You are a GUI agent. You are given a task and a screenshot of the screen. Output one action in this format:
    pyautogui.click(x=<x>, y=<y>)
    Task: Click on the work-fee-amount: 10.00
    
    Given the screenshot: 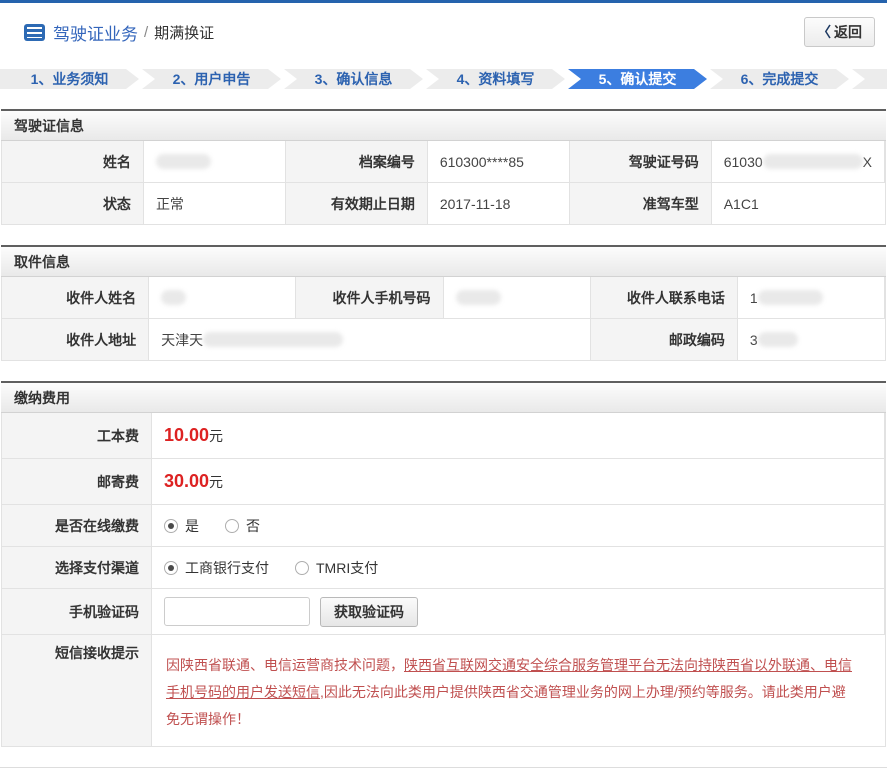 What is the action you would take?
    pyautogui.click(x=187, y=435)
    